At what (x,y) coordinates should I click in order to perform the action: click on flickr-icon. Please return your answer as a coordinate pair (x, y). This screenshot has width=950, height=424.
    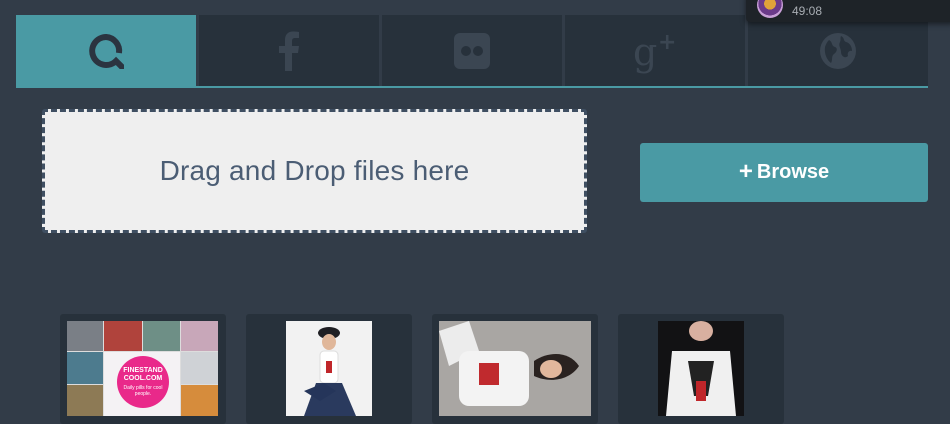
    Looking at the image, I should click on (472, 51).